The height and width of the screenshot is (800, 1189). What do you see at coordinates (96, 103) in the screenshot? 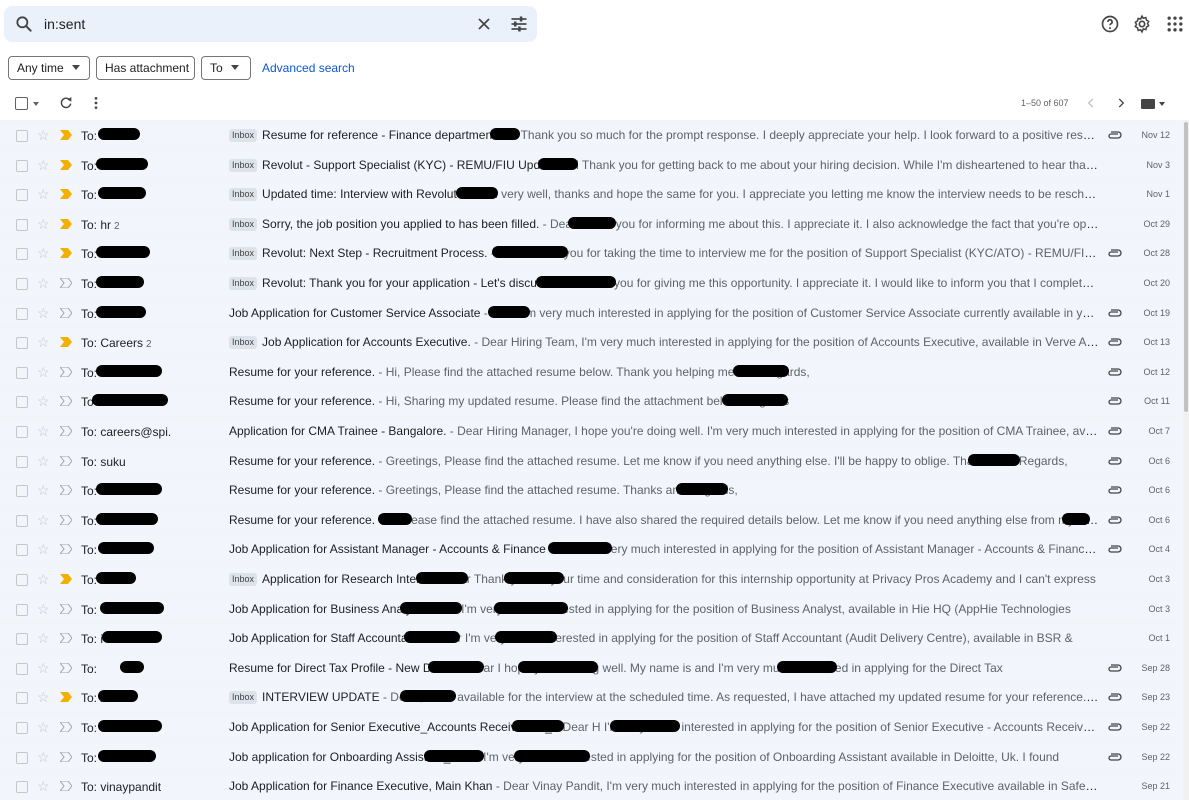
I see `more-vert-icon` at bounding box center [96, 103].